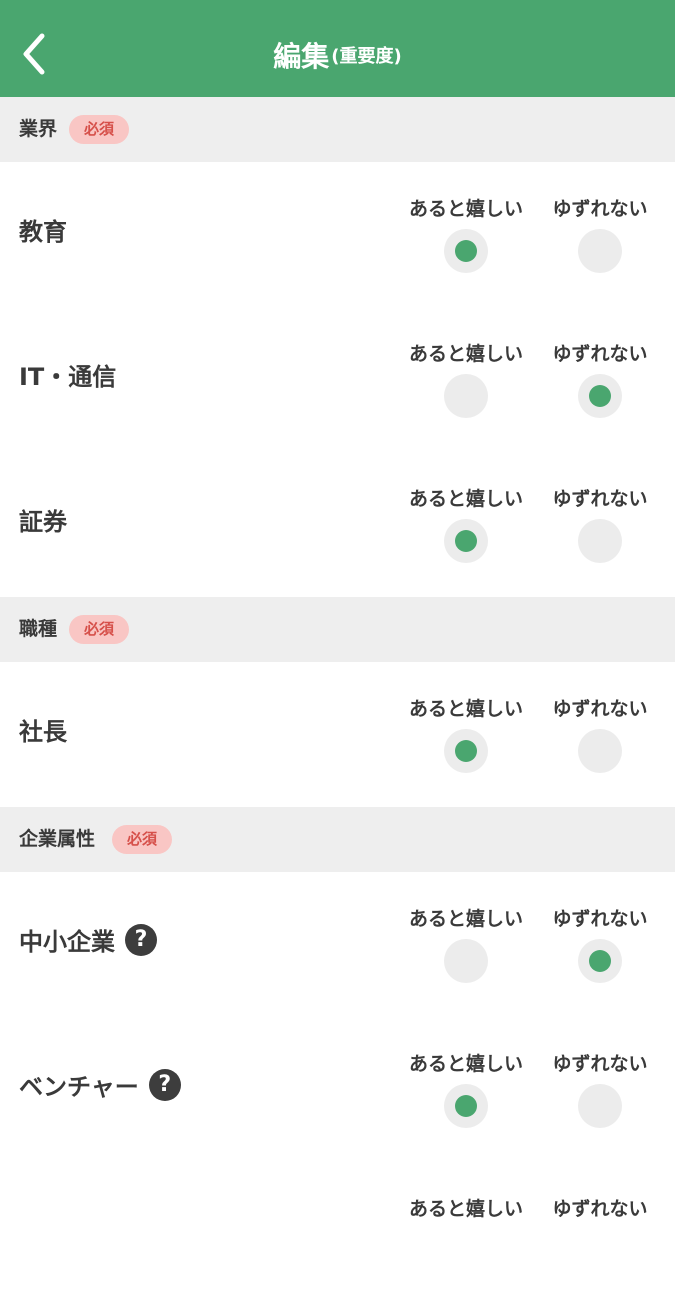 This screenshot has width=675, height=1307. What do you see at coordinates (43, 232) in the screenshot?
I see `item-label: 教育` at bounding box center [43, 232].